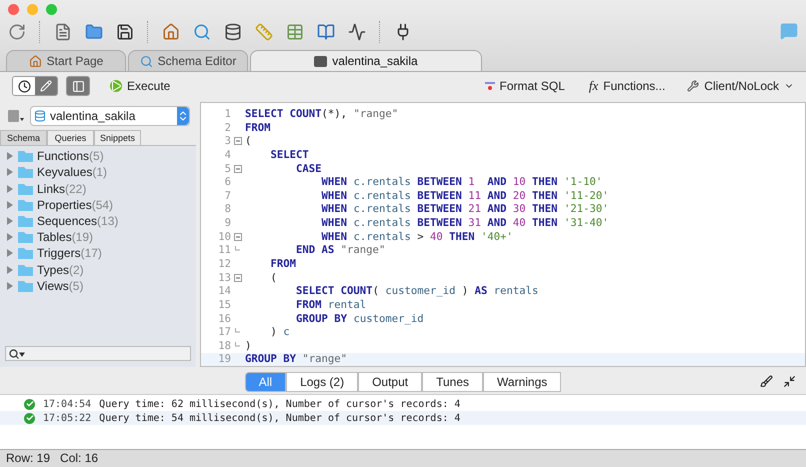 The height and width of the screenshot is (467, 806). Describe the element at coordinates (66, 60) in the screenshot. I see `editor-tab: Start Page` at that location.